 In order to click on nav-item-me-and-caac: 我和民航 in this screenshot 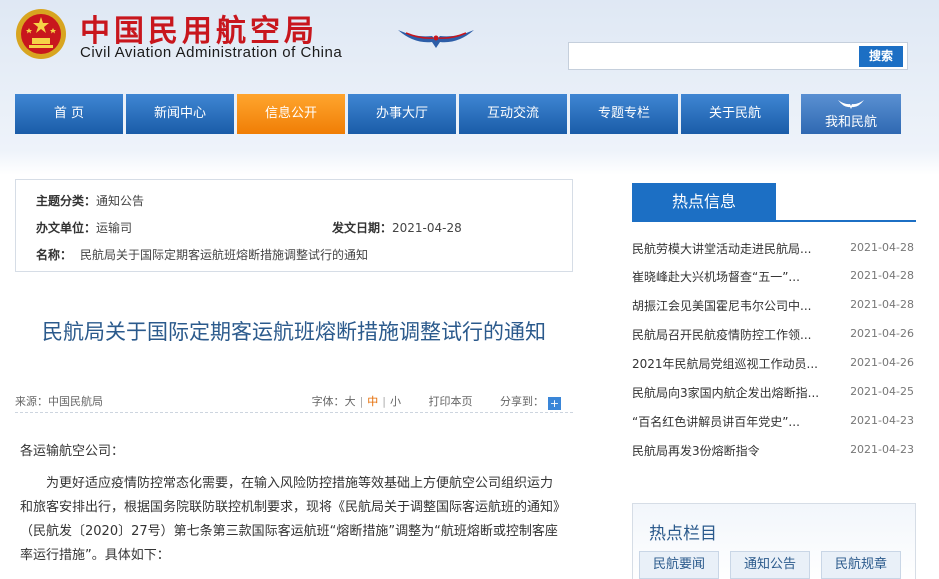, I will do `click(851, 114)`.